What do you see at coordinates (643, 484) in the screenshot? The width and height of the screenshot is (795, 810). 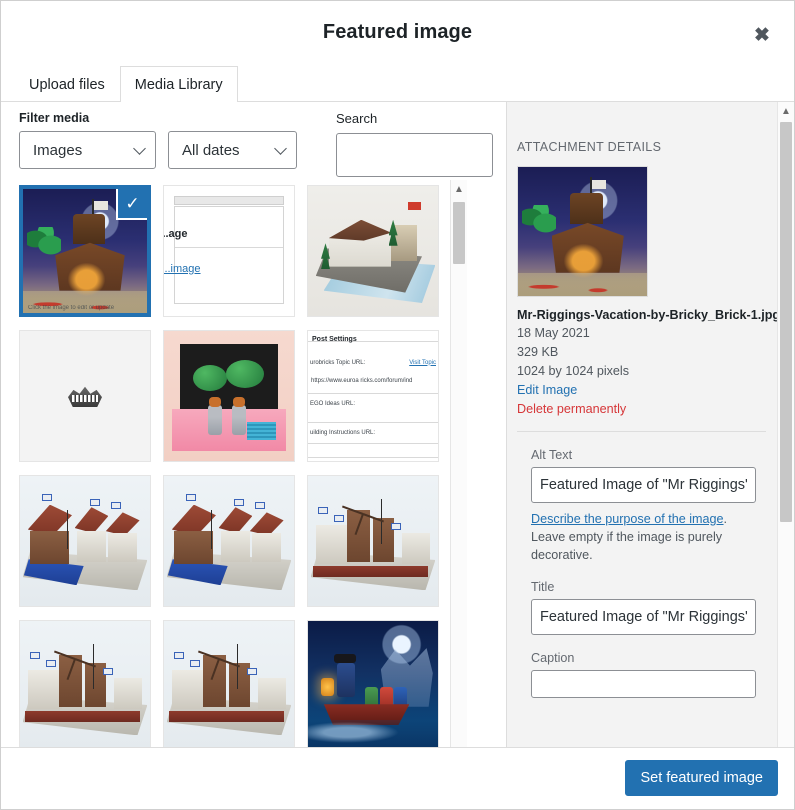 I see `alt-text-input` at bounding box center [643, 484].